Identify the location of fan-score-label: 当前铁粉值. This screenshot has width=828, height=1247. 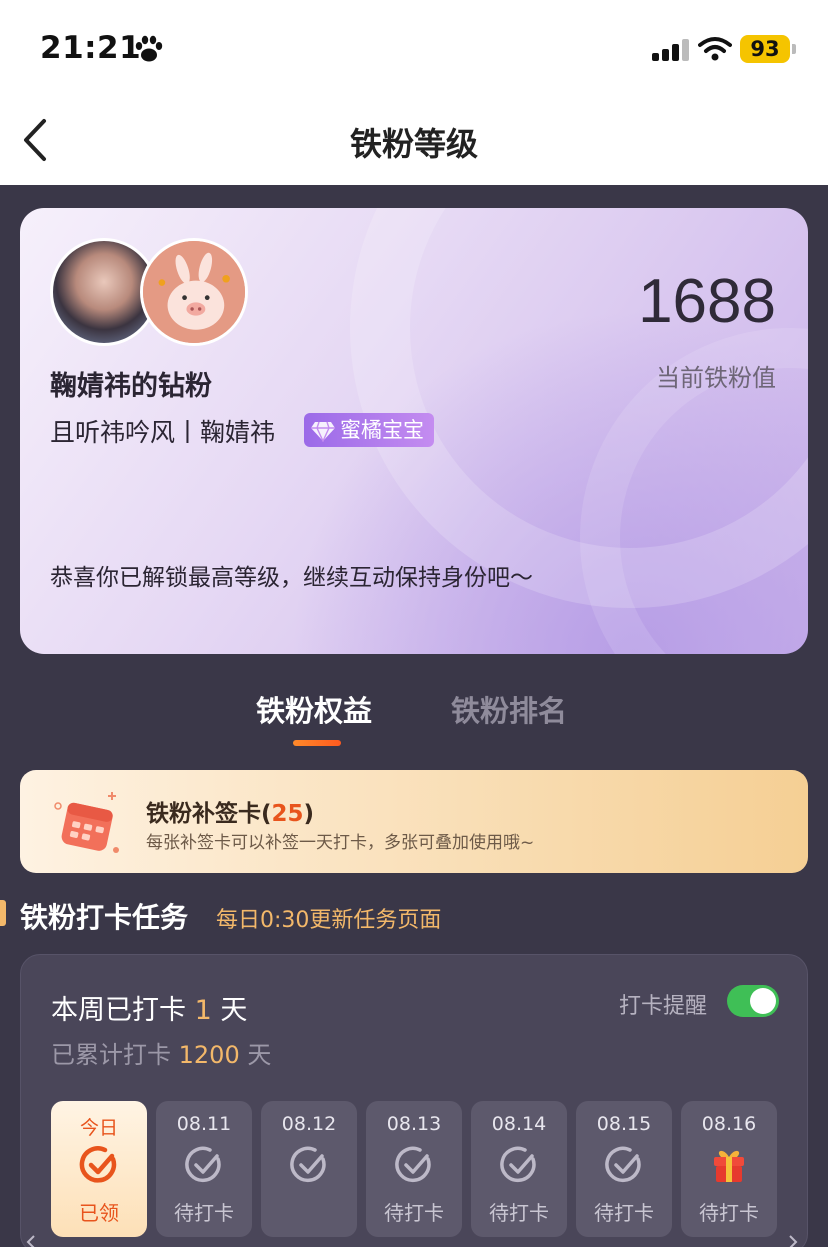
(716, 378).